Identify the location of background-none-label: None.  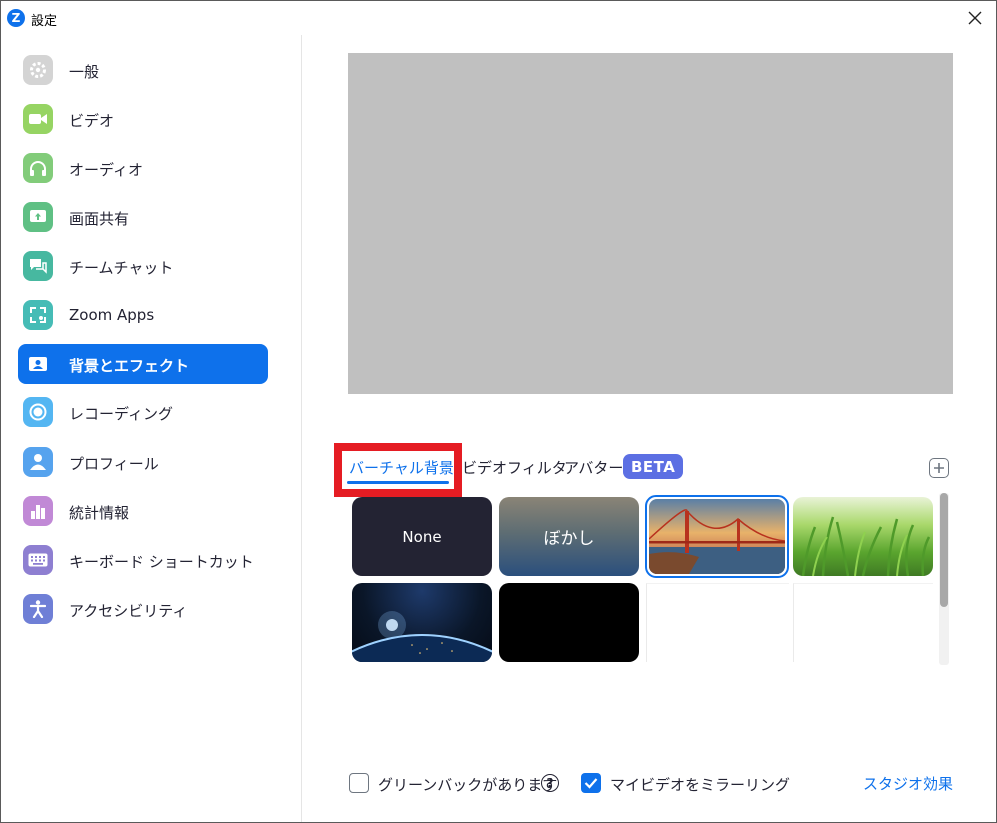
(422, 536).